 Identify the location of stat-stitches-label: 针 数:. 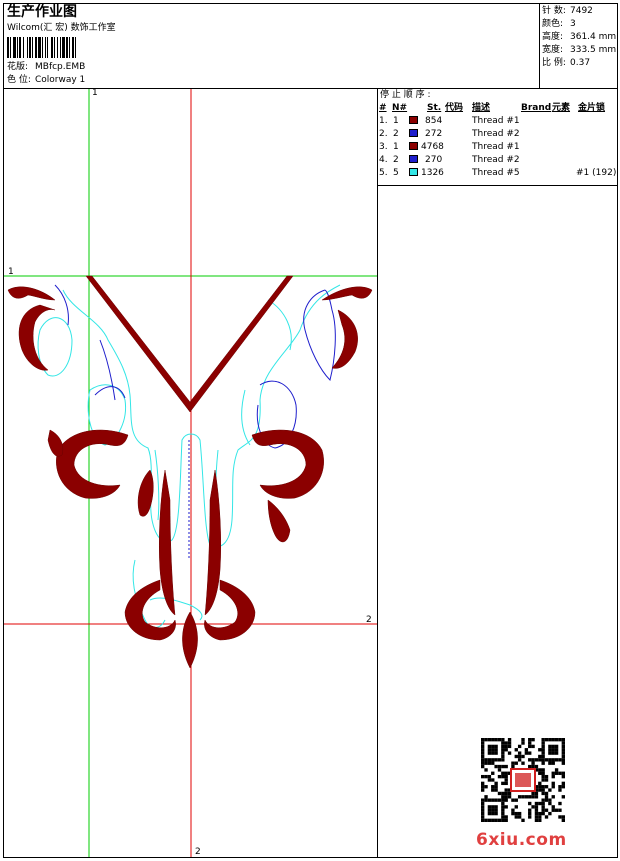
(554, 11).